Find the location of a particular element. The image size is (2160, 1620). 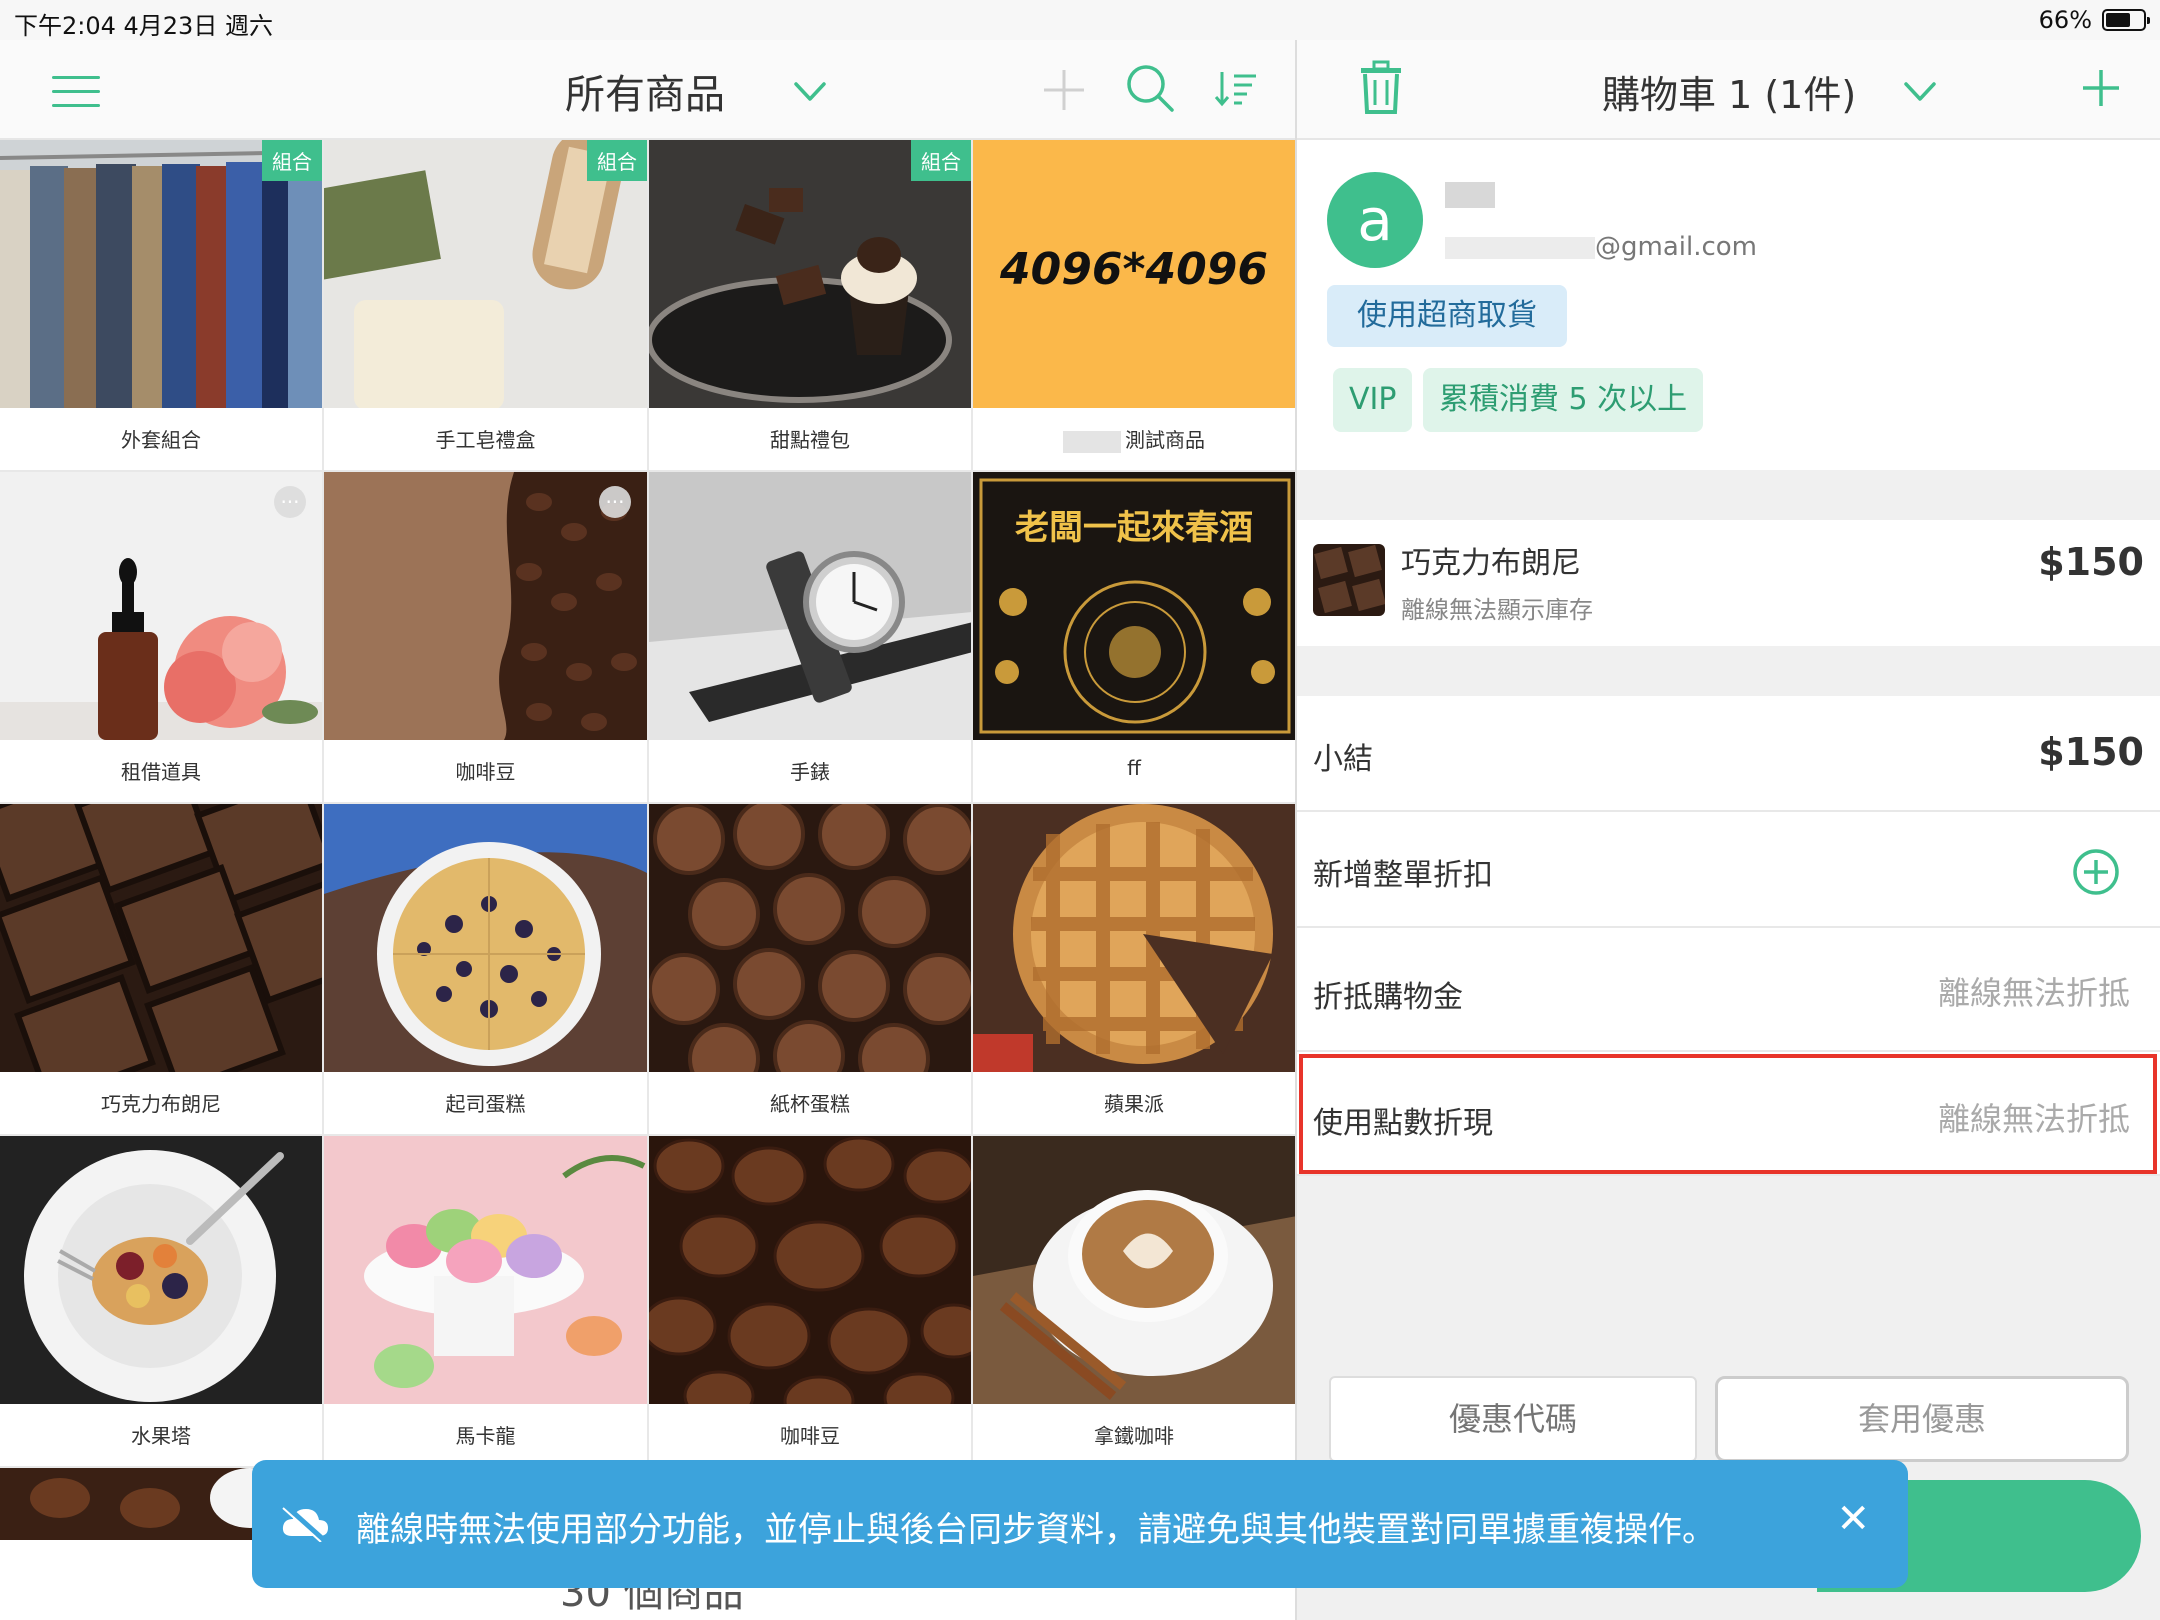

product-tile: 巧克力布朗尼 is located at coordinates (162, 970).